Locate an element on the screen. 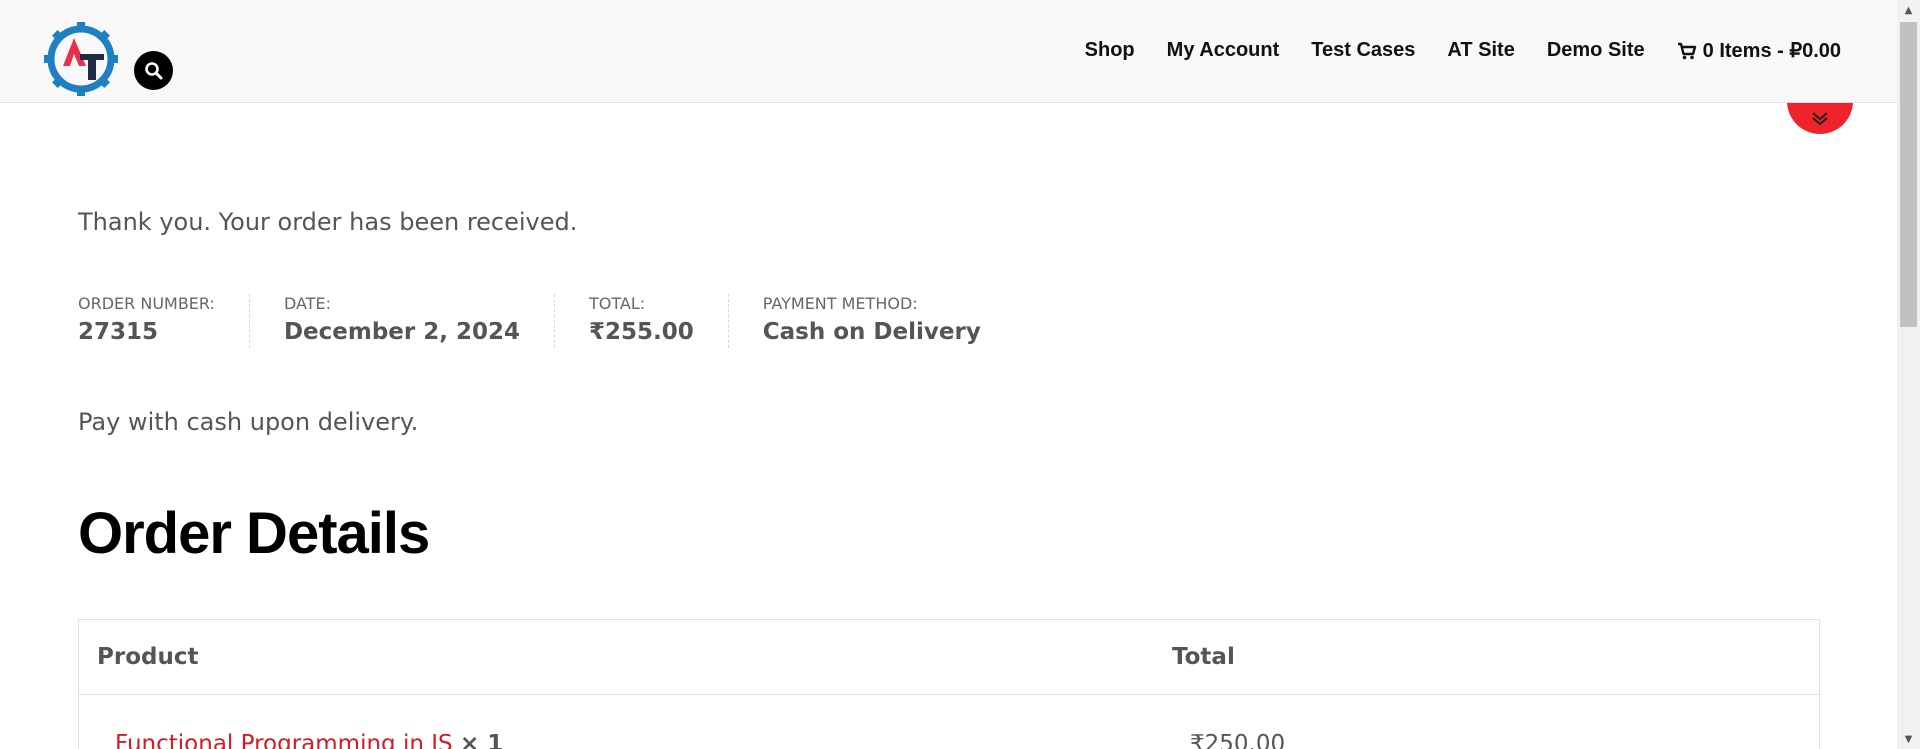  double-chevron-down-icon is located at coordinates (1820, 119).